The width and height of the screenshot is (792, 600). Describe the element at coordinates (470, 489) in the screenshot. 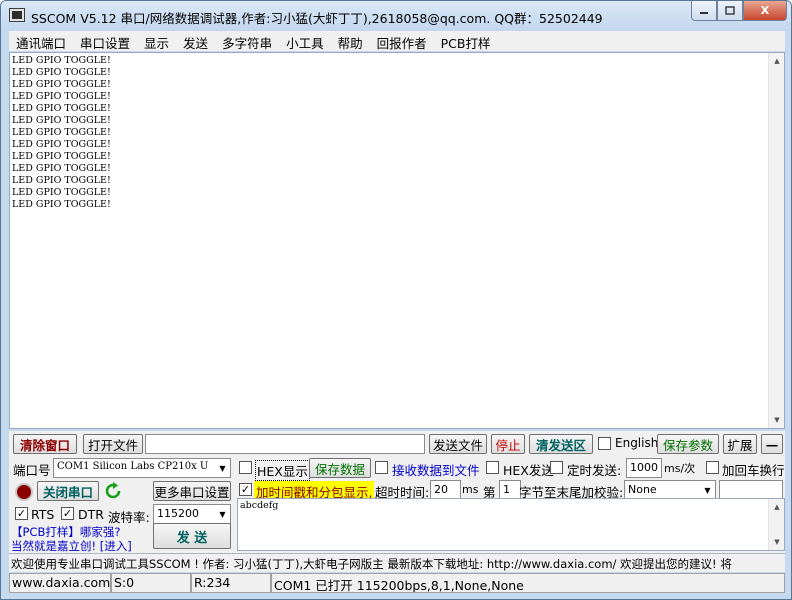

I see `timeout-unit: ms` at that location.